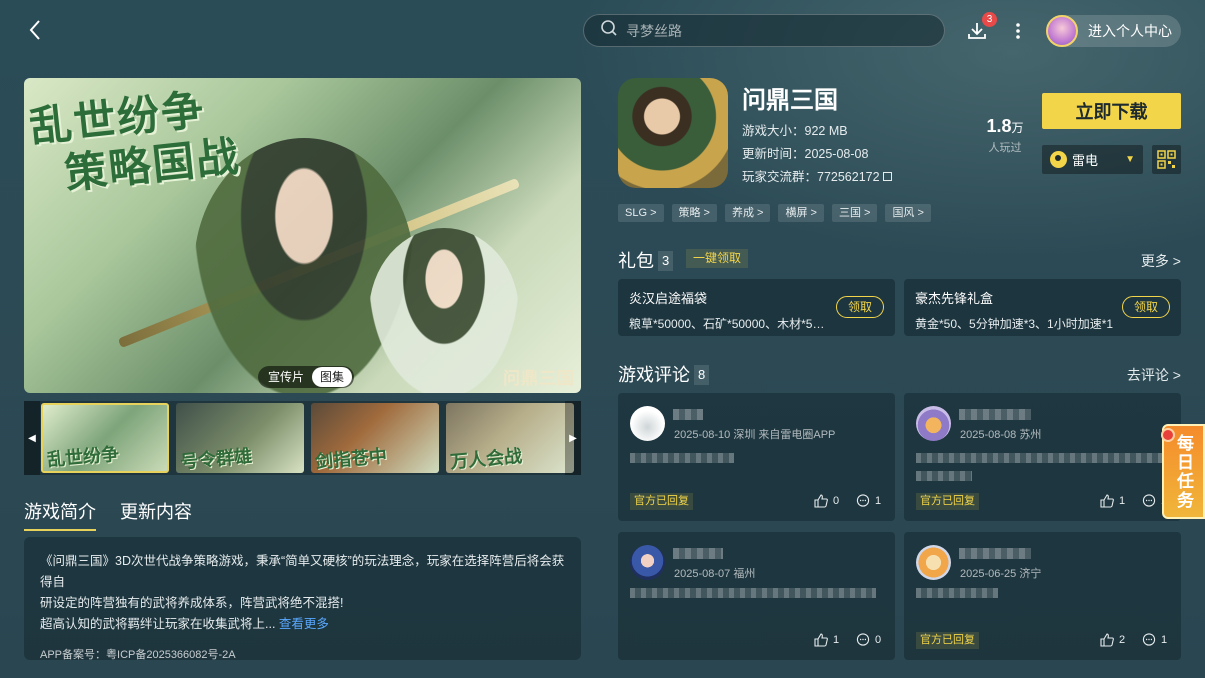 The height and width of the screenshot is (678, 1205). I want to click on tag: 横屏 >, so click(801, 213).